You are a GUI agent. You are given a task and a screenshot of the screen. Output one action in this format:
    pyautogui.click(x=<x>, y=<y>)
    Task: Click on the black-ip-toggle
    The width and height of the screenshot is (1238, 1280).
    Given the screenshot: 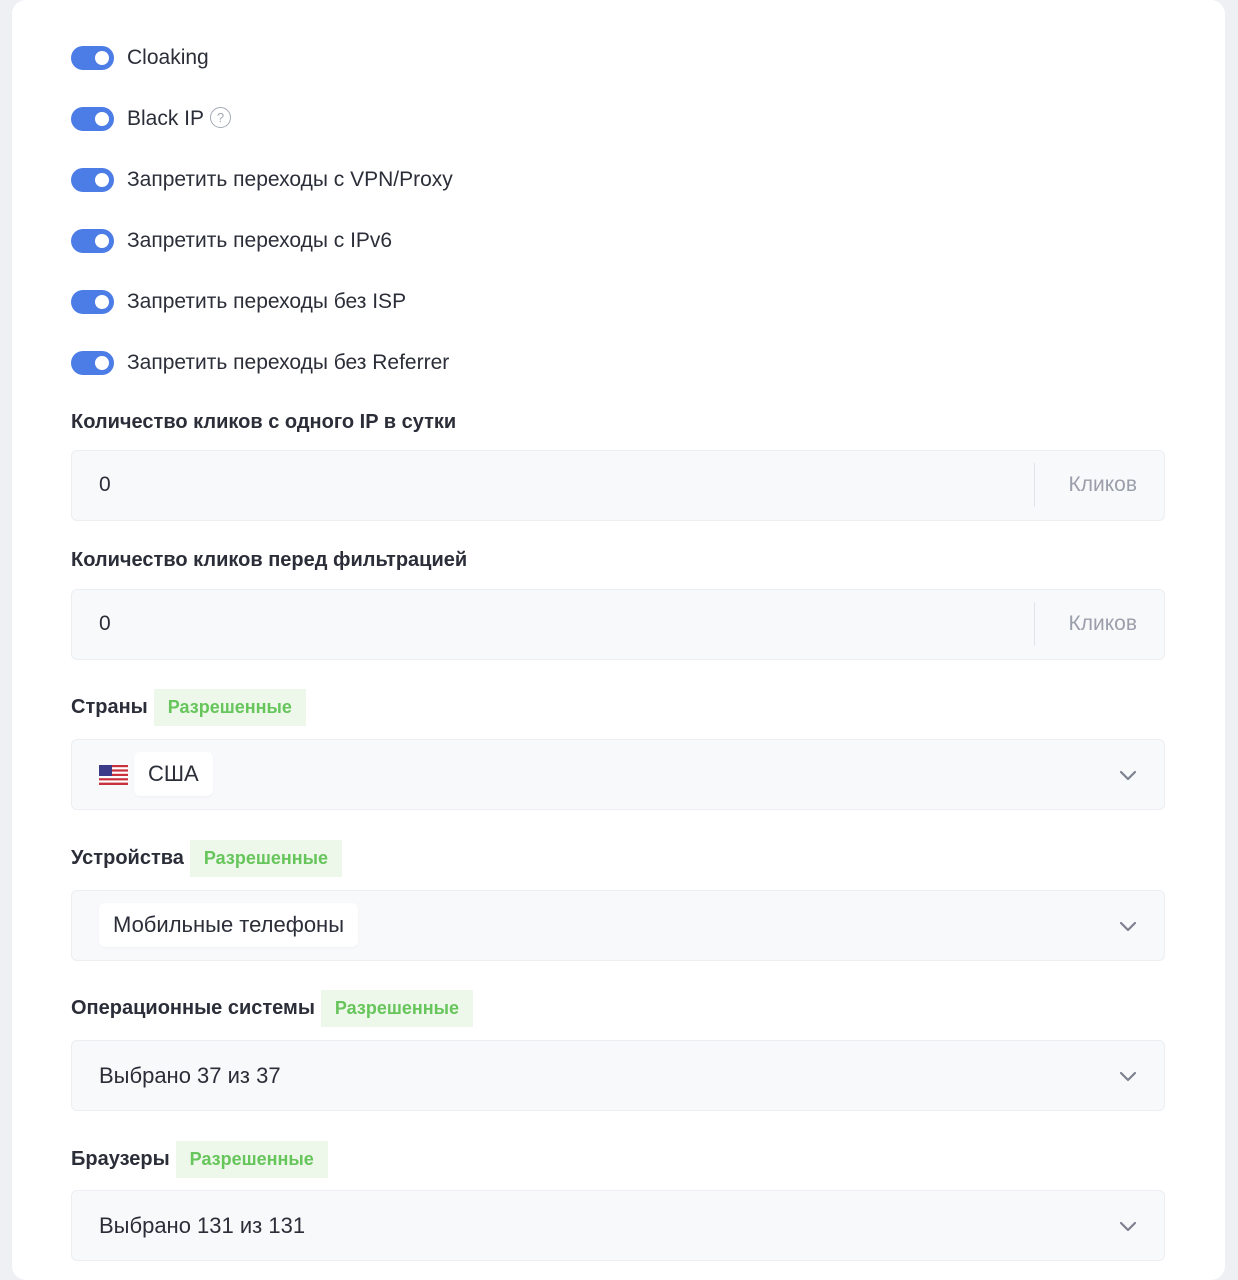 What is the action you would take?
    pyautogui.click(x=92, y=119)
    